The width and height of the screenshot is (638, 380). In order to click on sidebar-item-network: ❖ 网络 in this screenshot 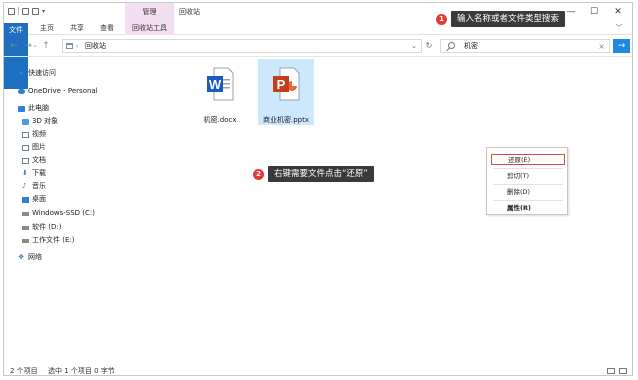, I will do `click(30, 257)`.